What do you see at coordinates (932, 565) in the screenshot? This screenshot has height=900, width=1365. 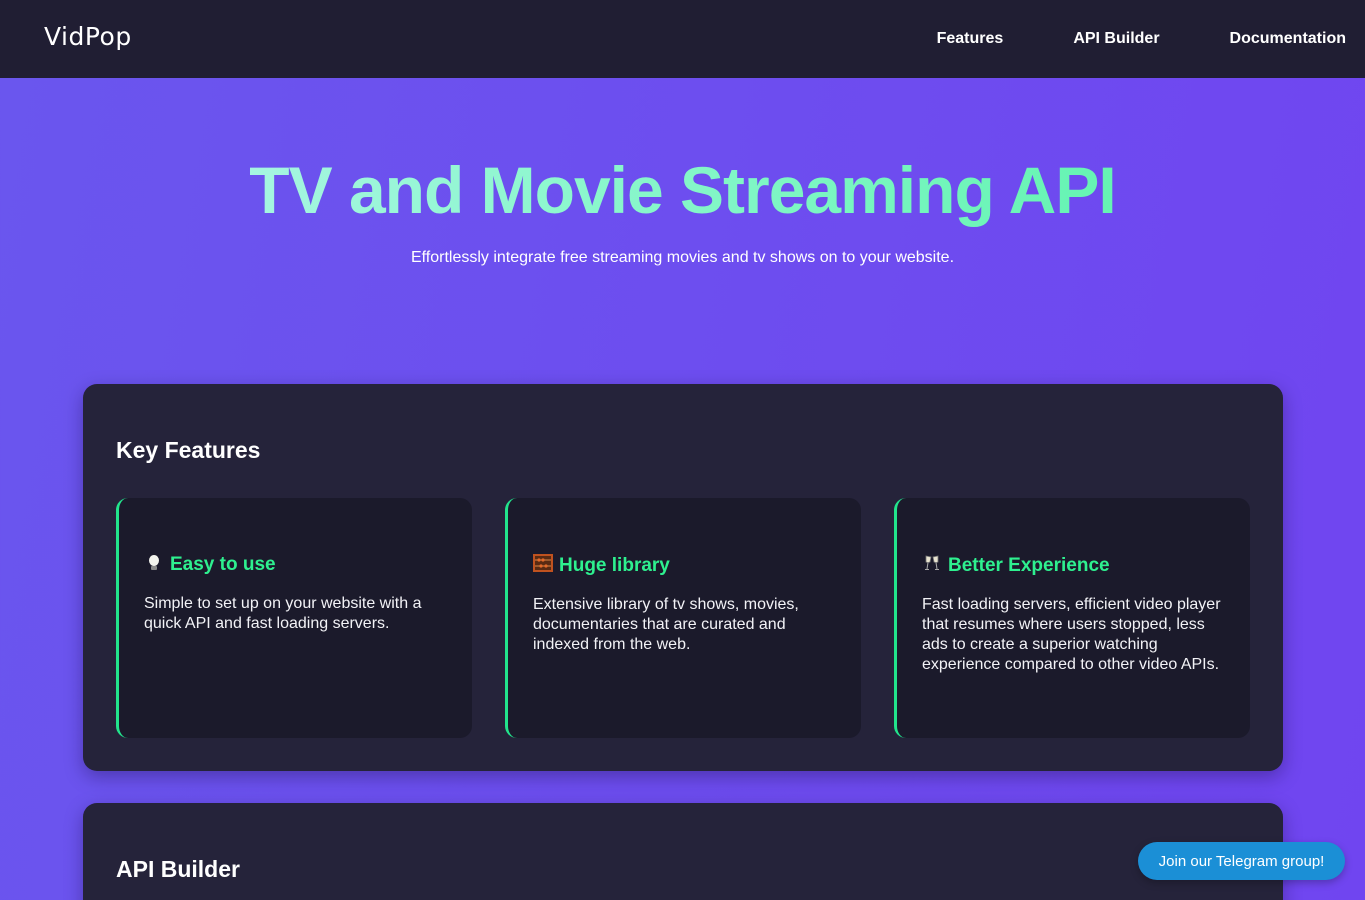 I see `clinking-glasses-icon` at bounding box center [932, 565].